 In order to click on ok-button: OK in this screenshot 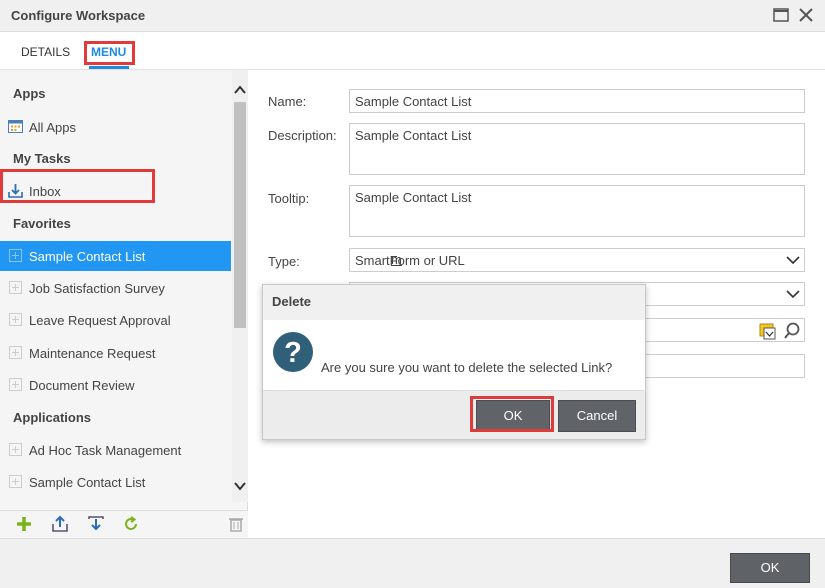, I will do `click(770, 568)`.